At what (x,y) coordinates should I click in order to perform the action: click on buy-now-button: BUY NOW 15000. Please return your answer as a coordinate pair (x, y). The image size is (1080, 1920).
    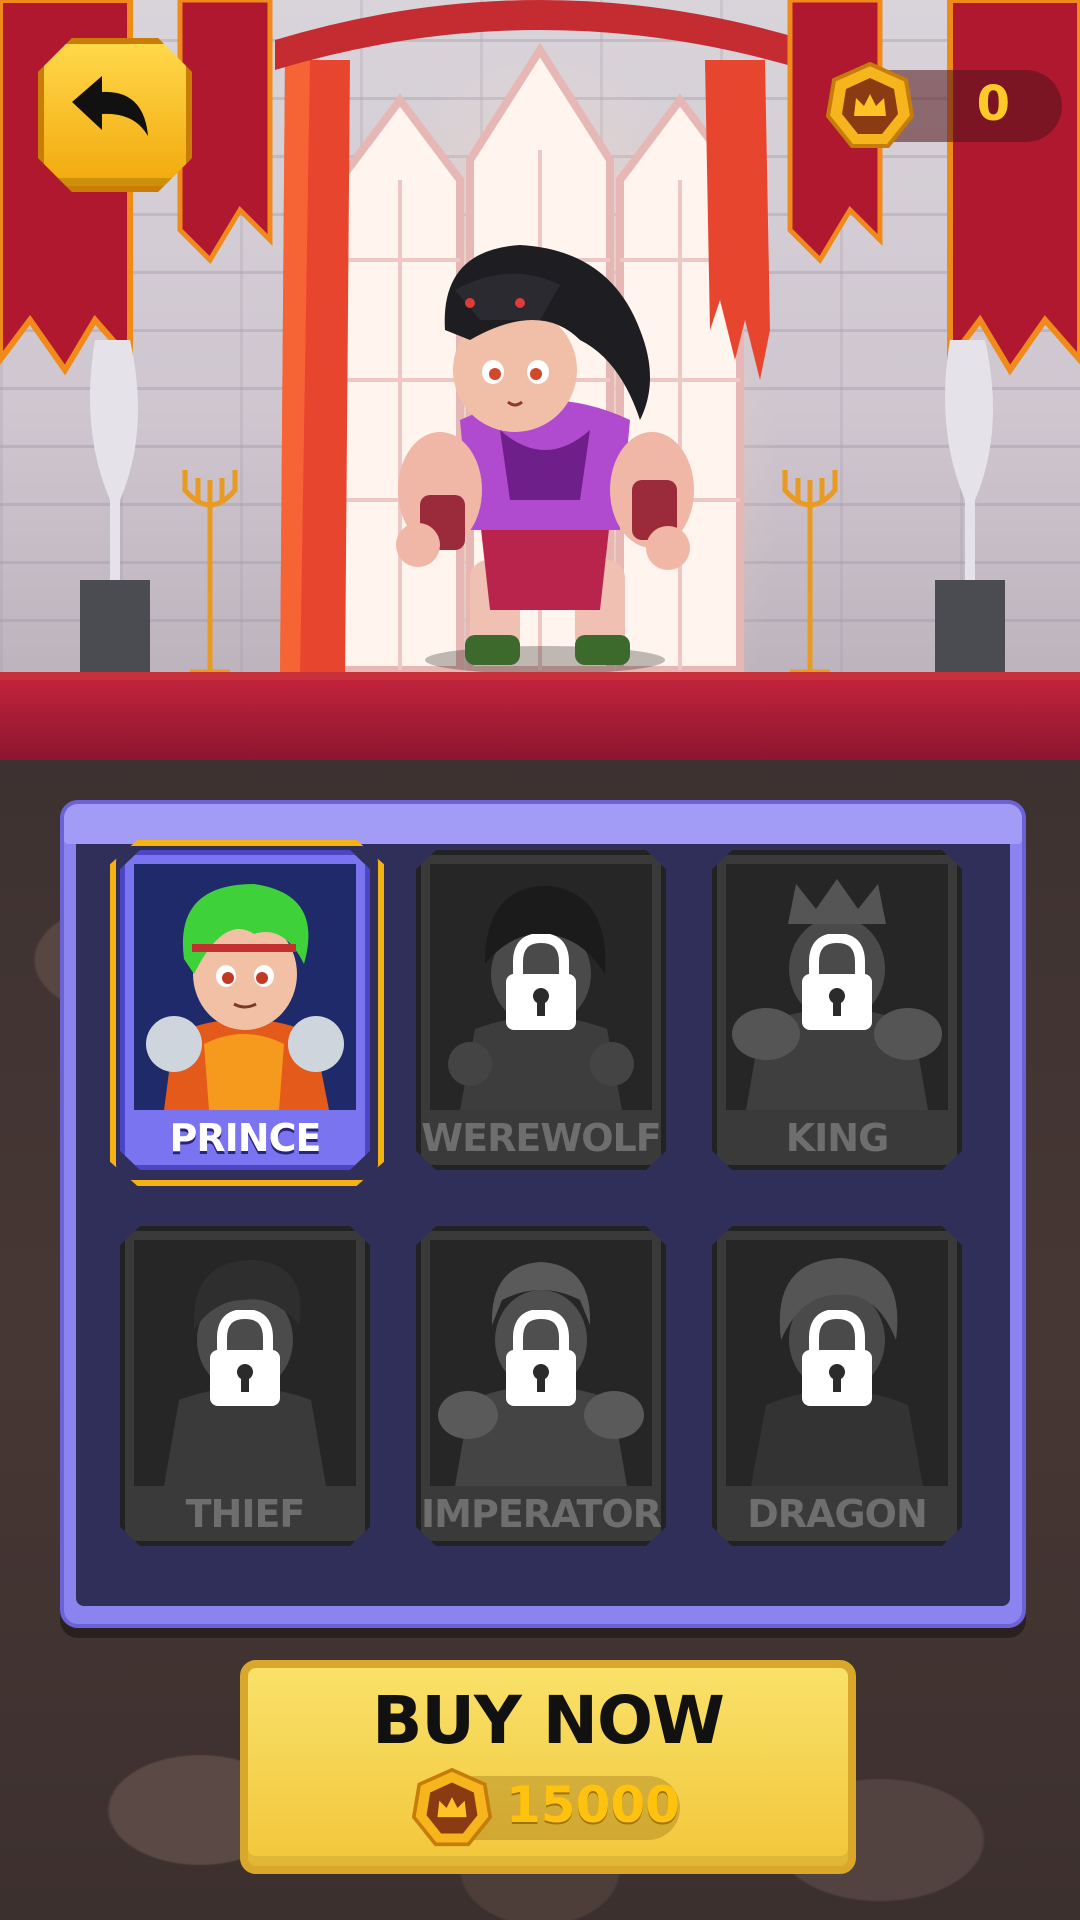
    Looking at the image, I should click on (548, 1767).